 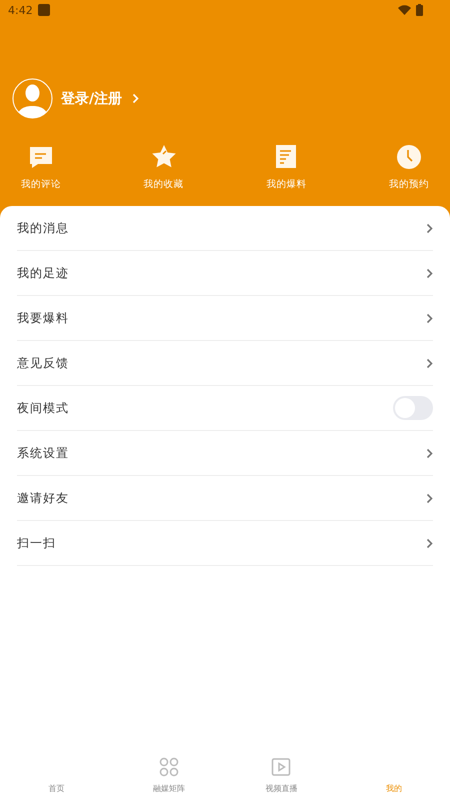 What do you see at coordinates (168, 767) in the screenshot?
I see `grid-icon` at bounding box center [168, 767].